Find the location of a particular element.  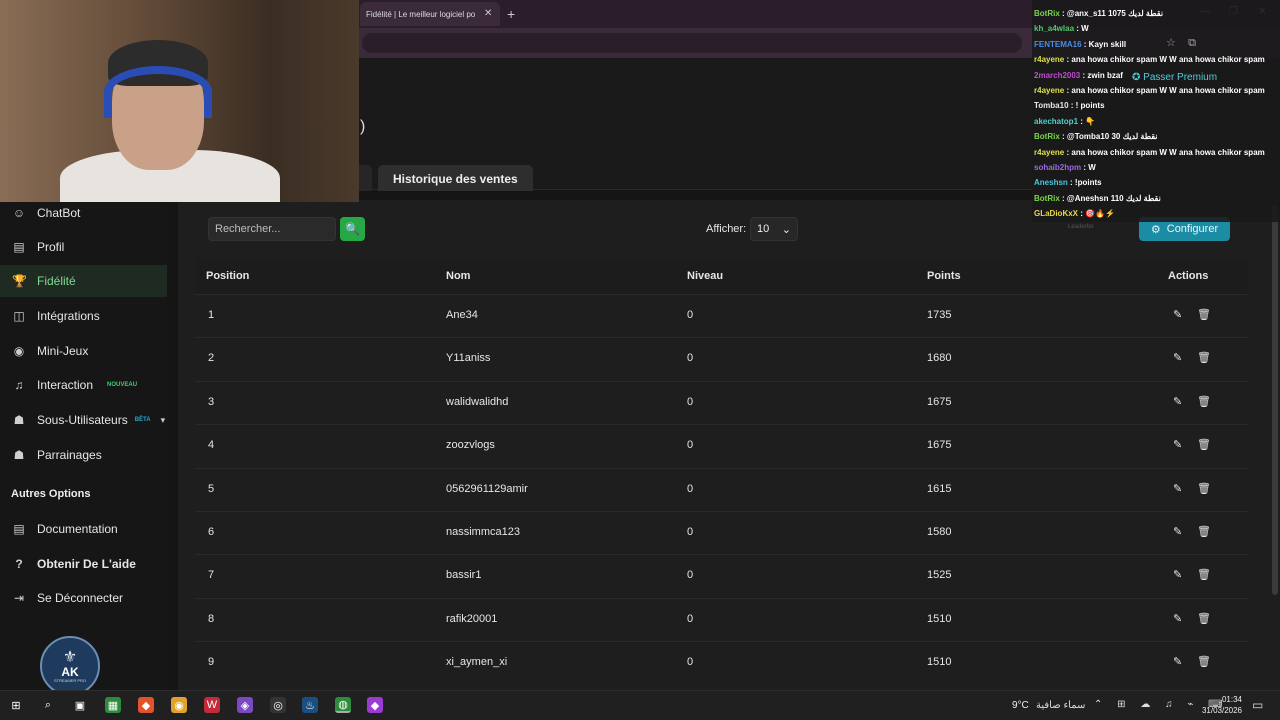

sidebar-item-deconnecter: ⇥ Se Déconnecter is located at coordinates (83, 598).